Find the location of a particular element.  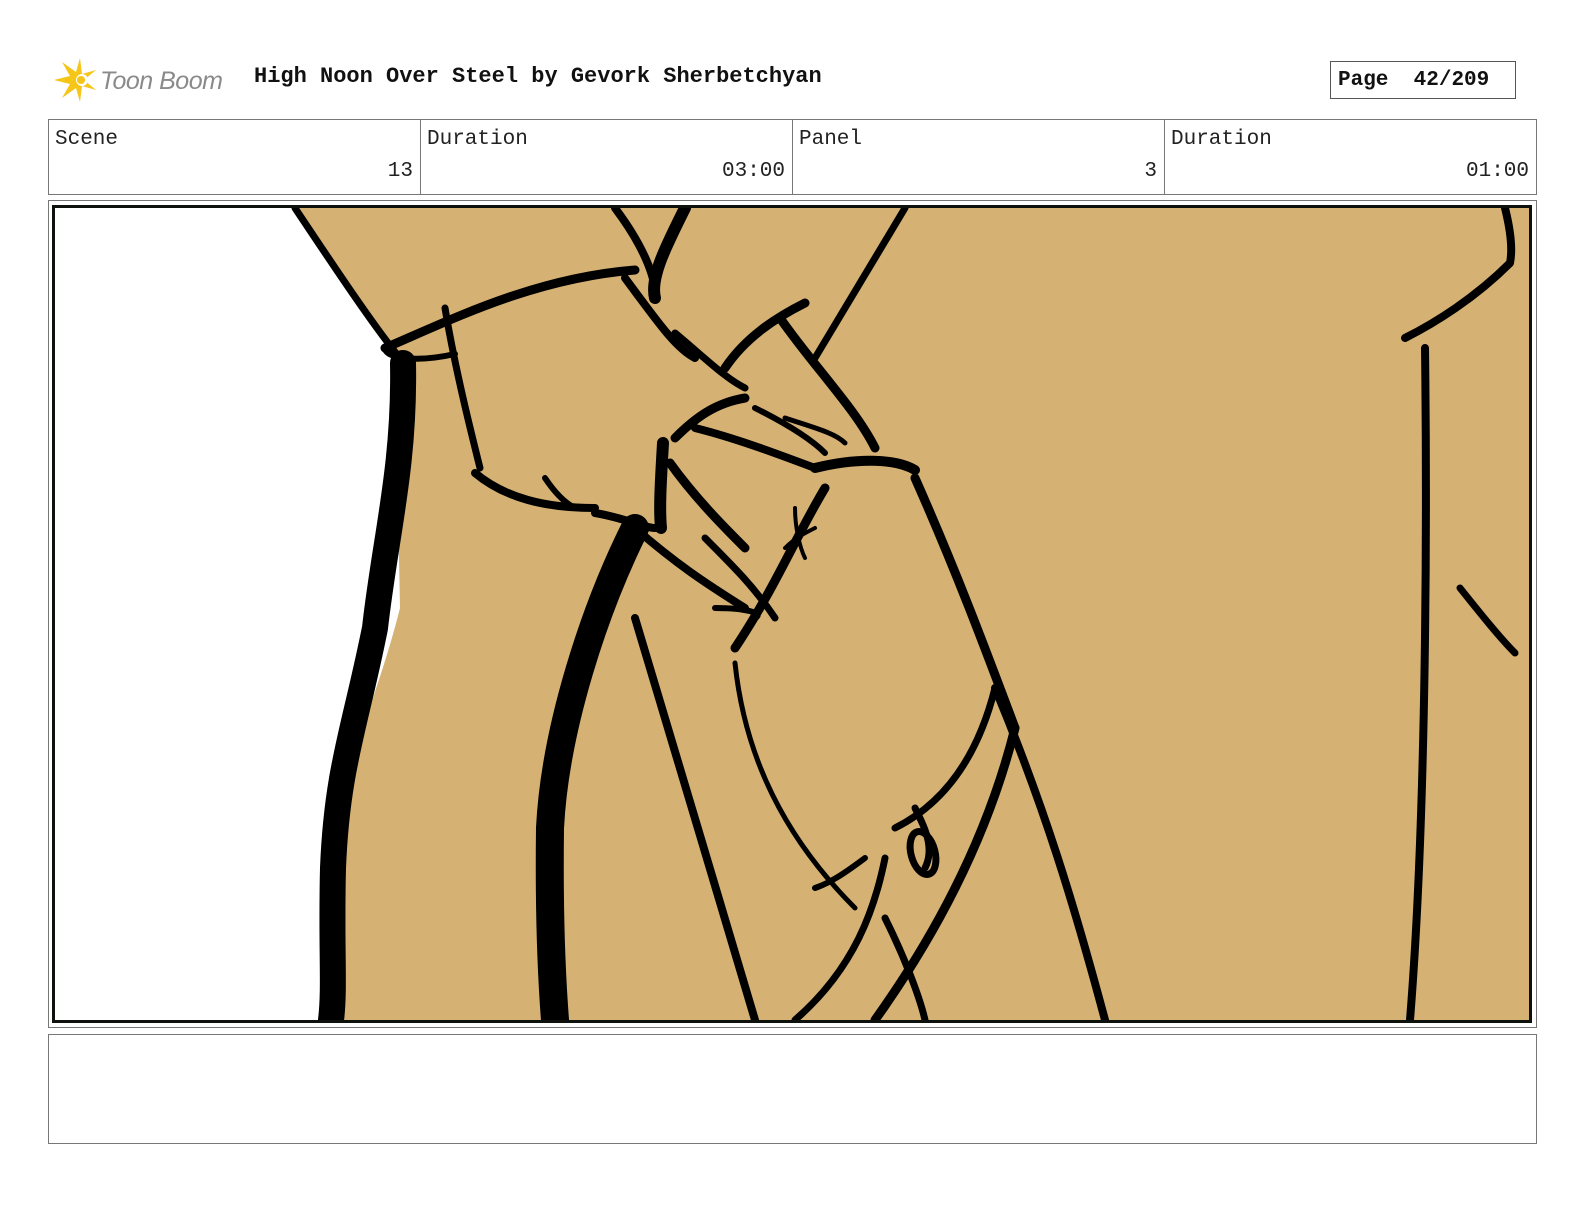

starburst-icon is located at coordinates (75, 80).